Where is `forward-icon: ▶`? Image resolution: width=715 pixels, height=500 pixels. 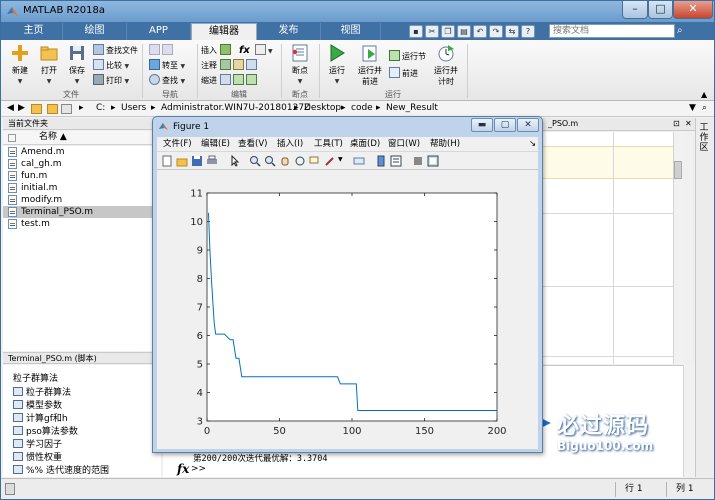
forward-icon: ▶ is located at coordinates (21, 108).